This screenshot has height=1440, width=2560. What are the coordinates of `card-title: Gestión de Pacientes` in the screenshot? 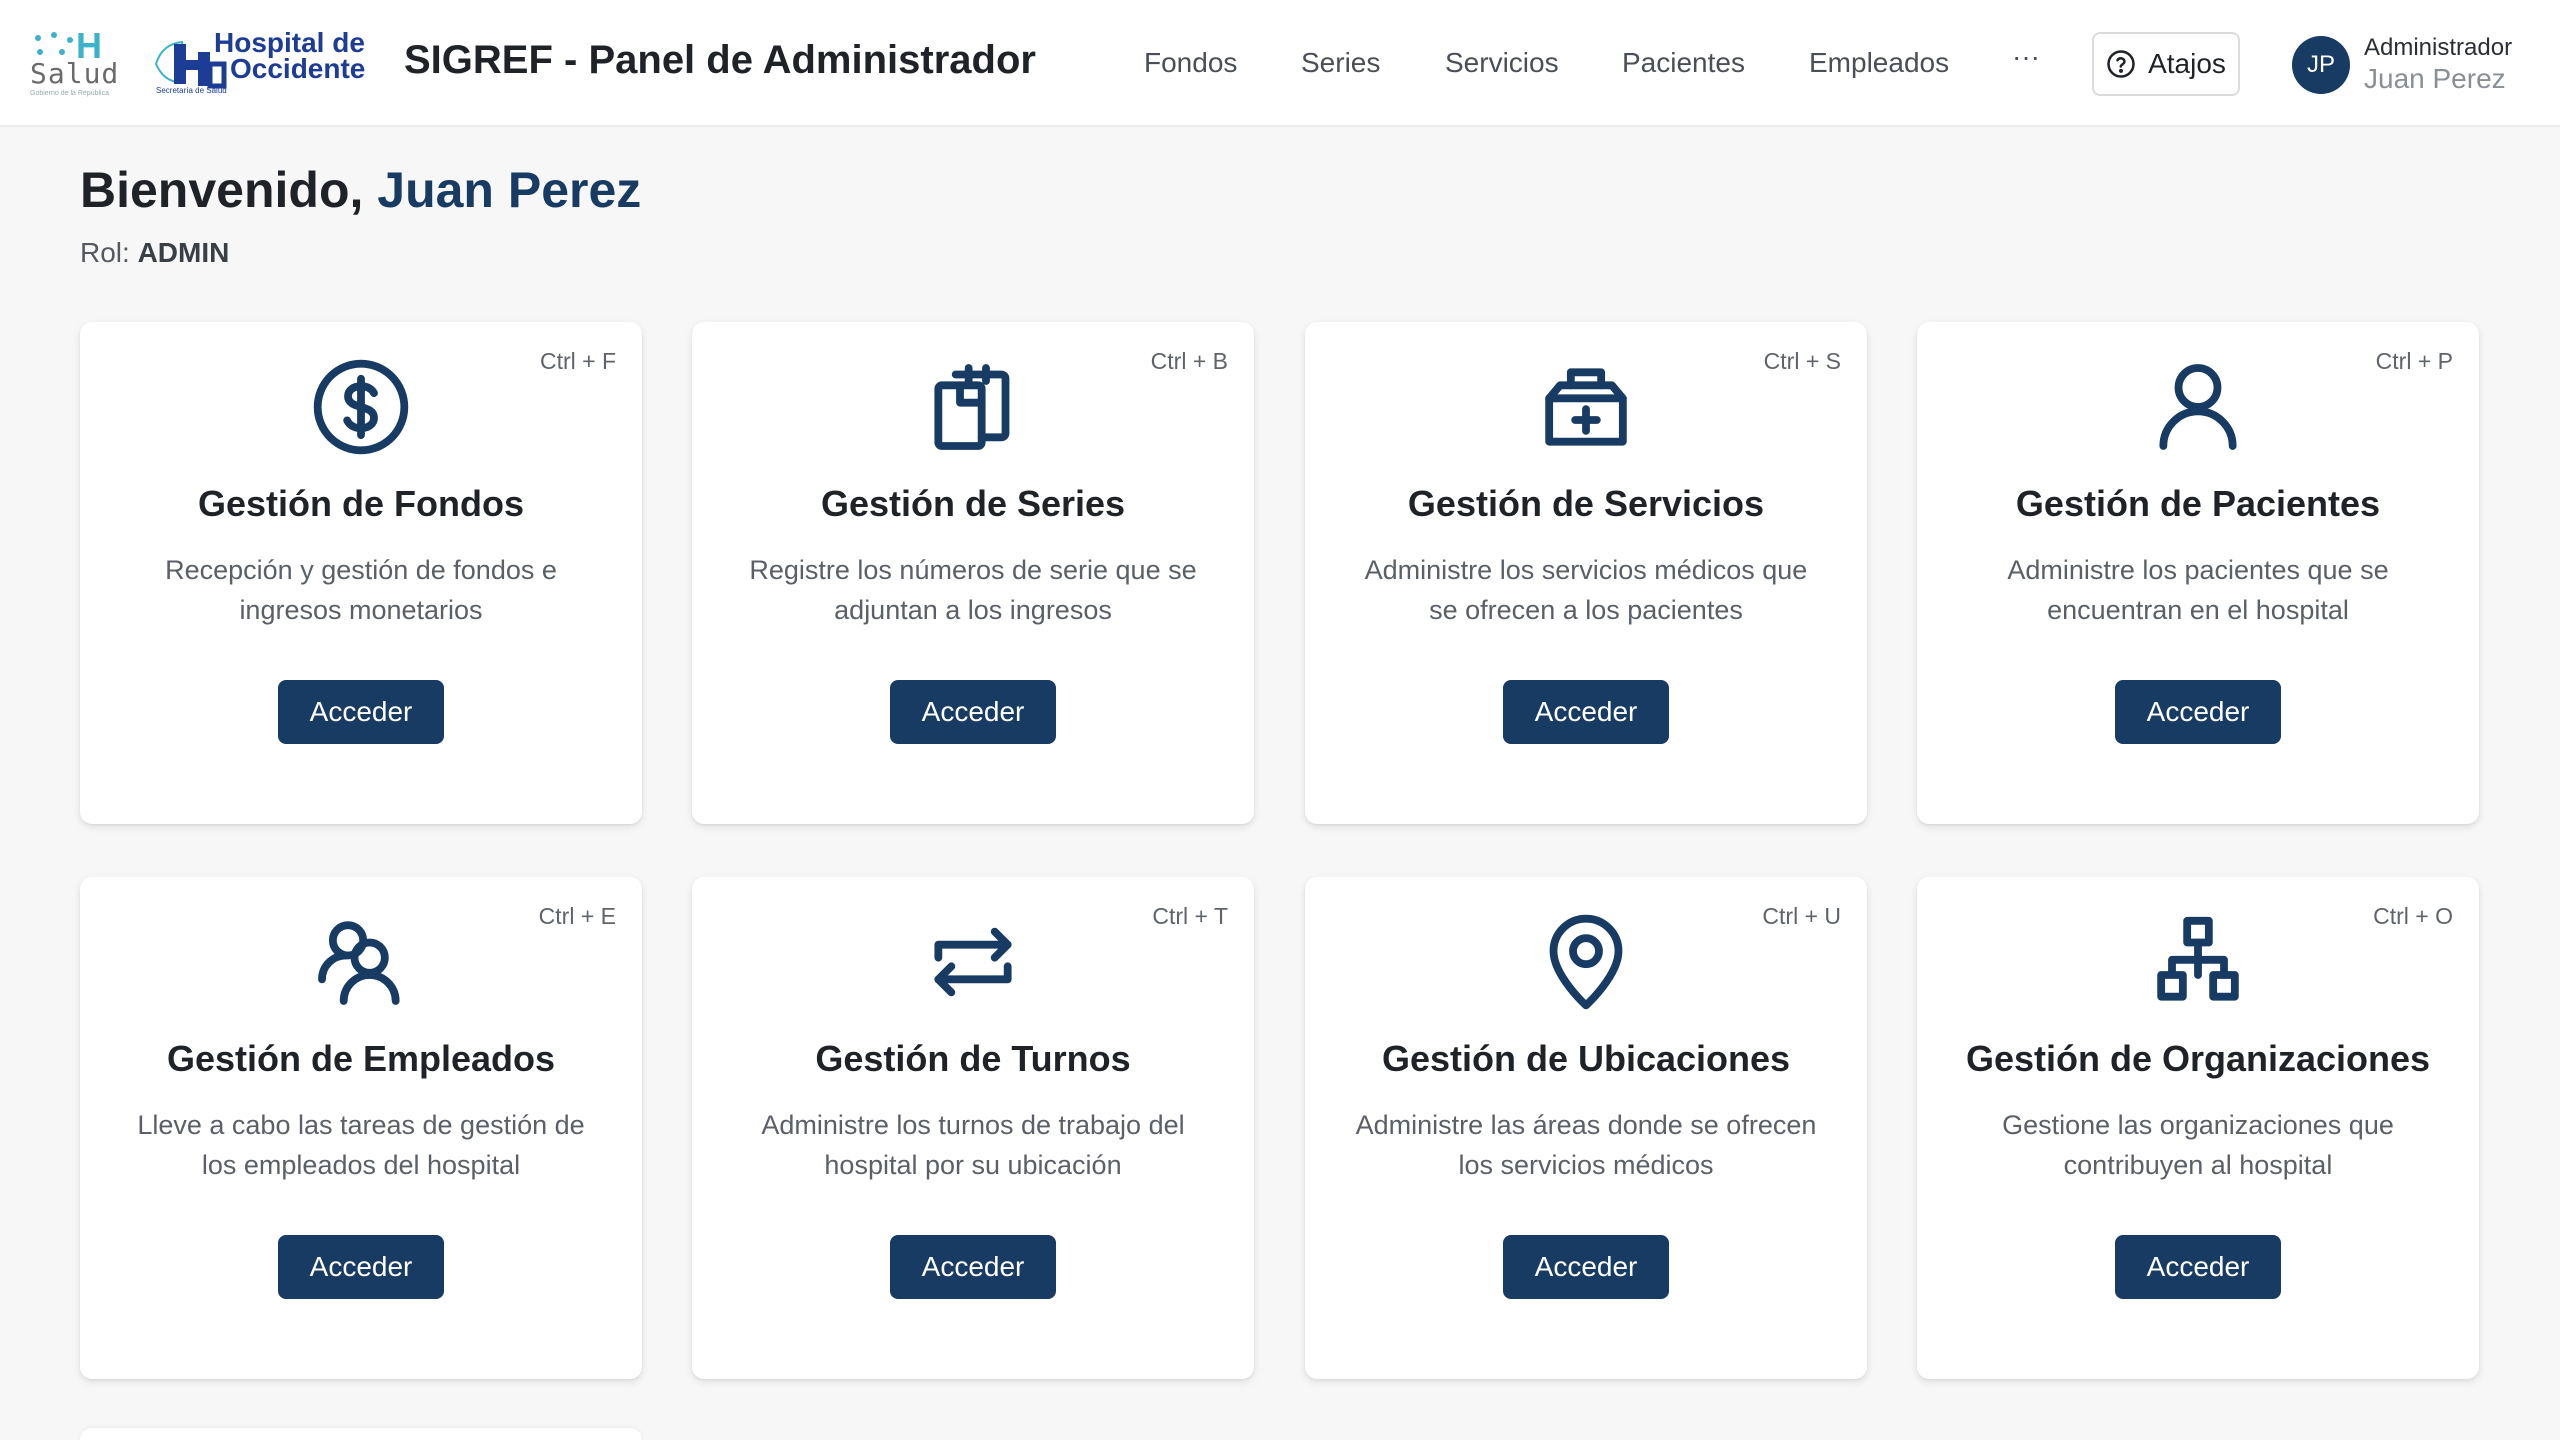 It's located at (2198, 503).